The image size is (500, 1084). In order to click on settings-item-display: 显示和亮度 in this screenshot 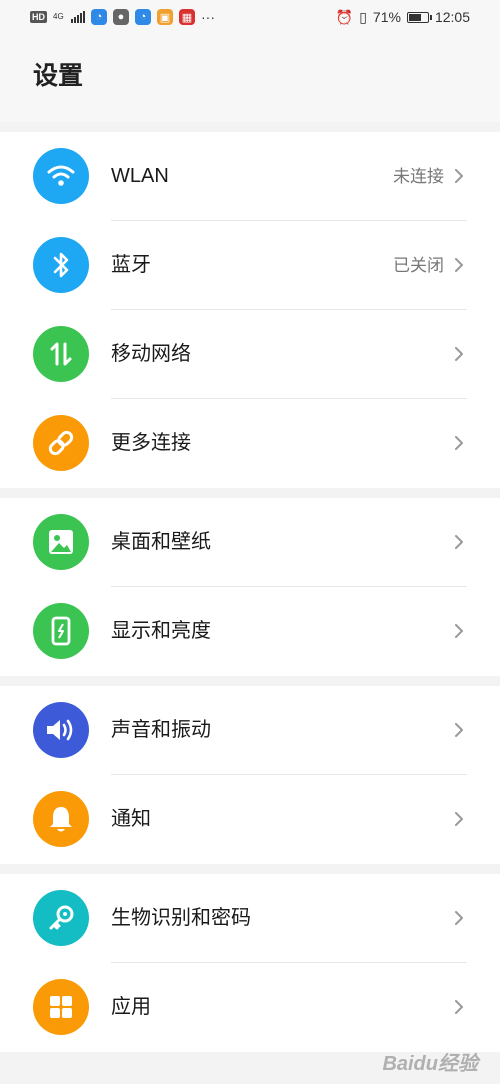, I will do `click(250, 631)`.